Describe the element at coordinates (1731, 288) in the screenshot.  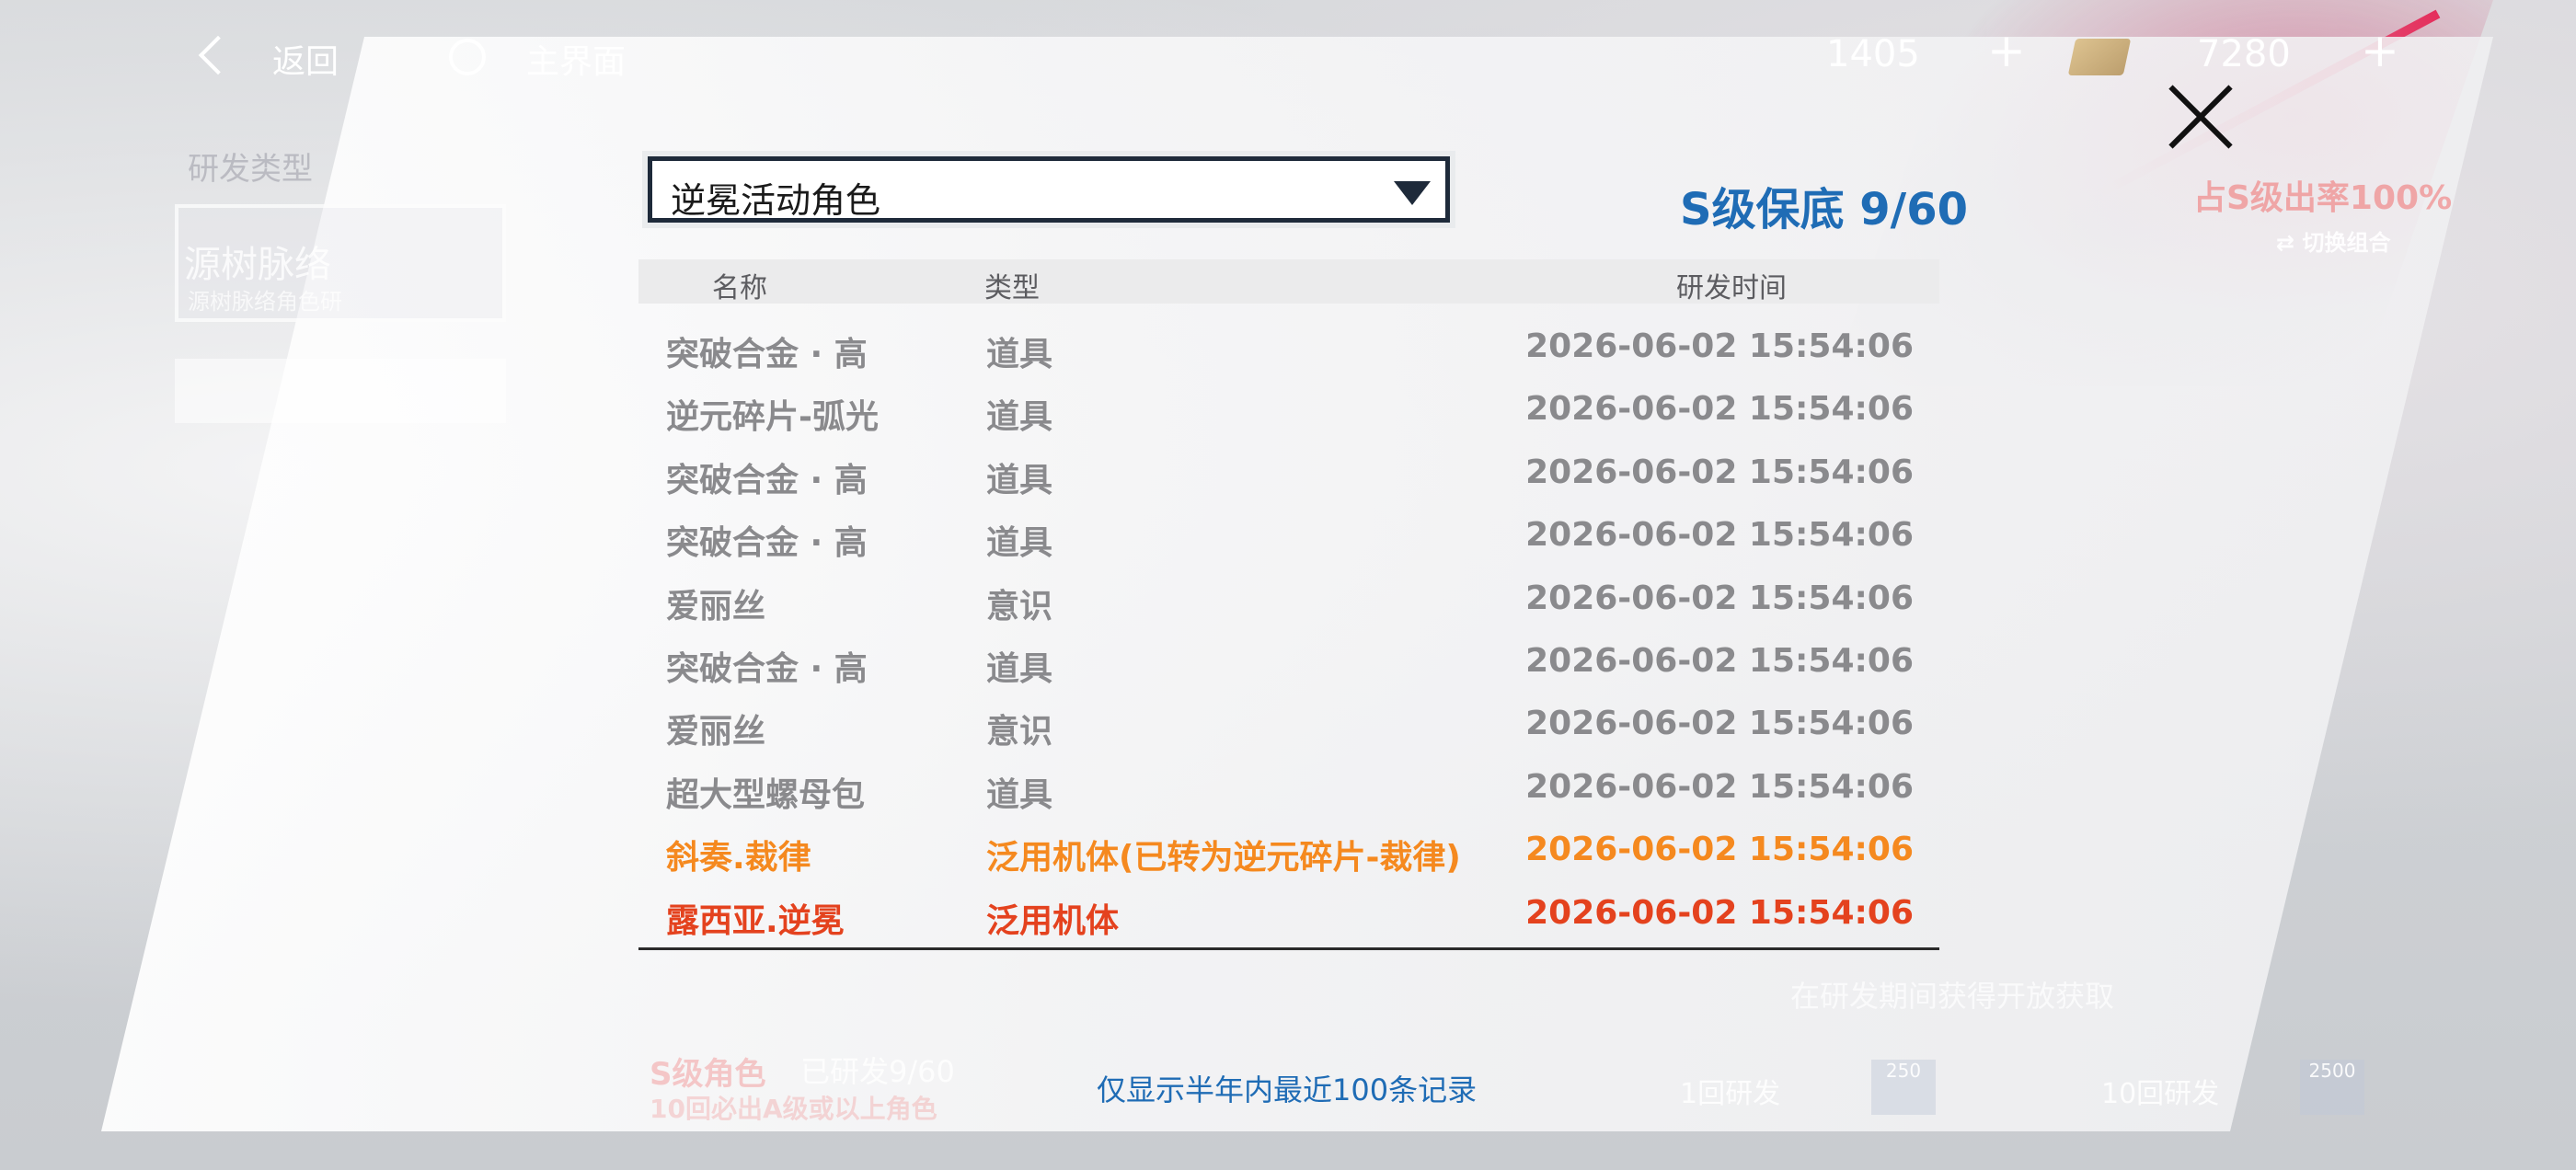
I see `column-header-time: 研发时间` at that location.